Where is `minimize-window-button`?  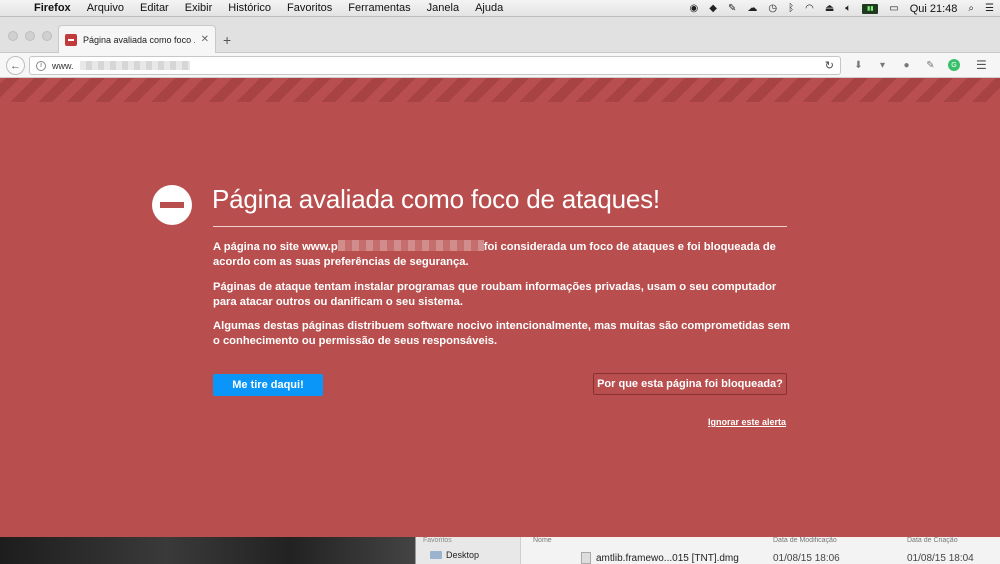
minimize-window-button is located at coordinates (30, 36).